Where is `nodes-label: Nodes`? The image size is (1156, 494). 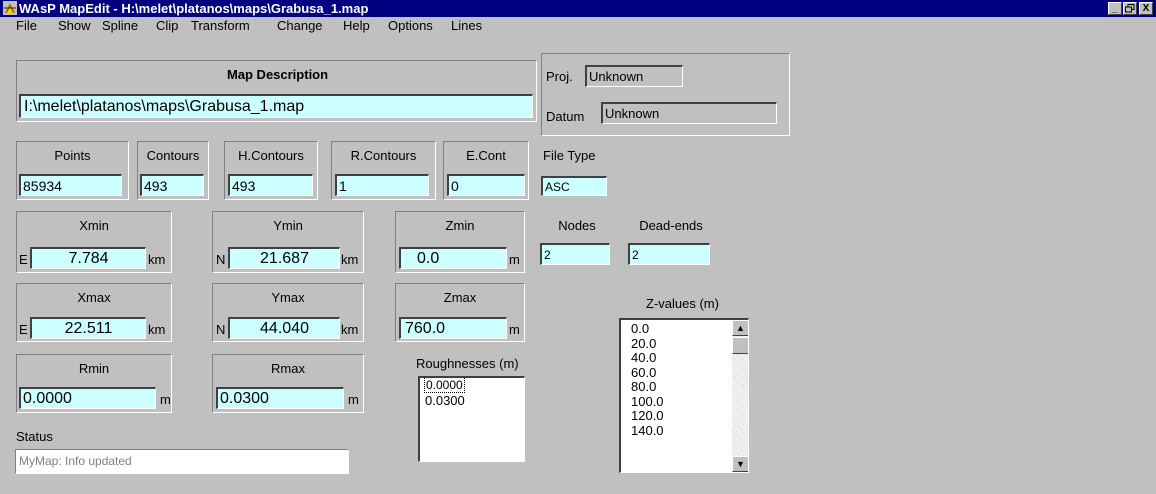
nodes-label: Nodes is located at coordinates (577, 225).